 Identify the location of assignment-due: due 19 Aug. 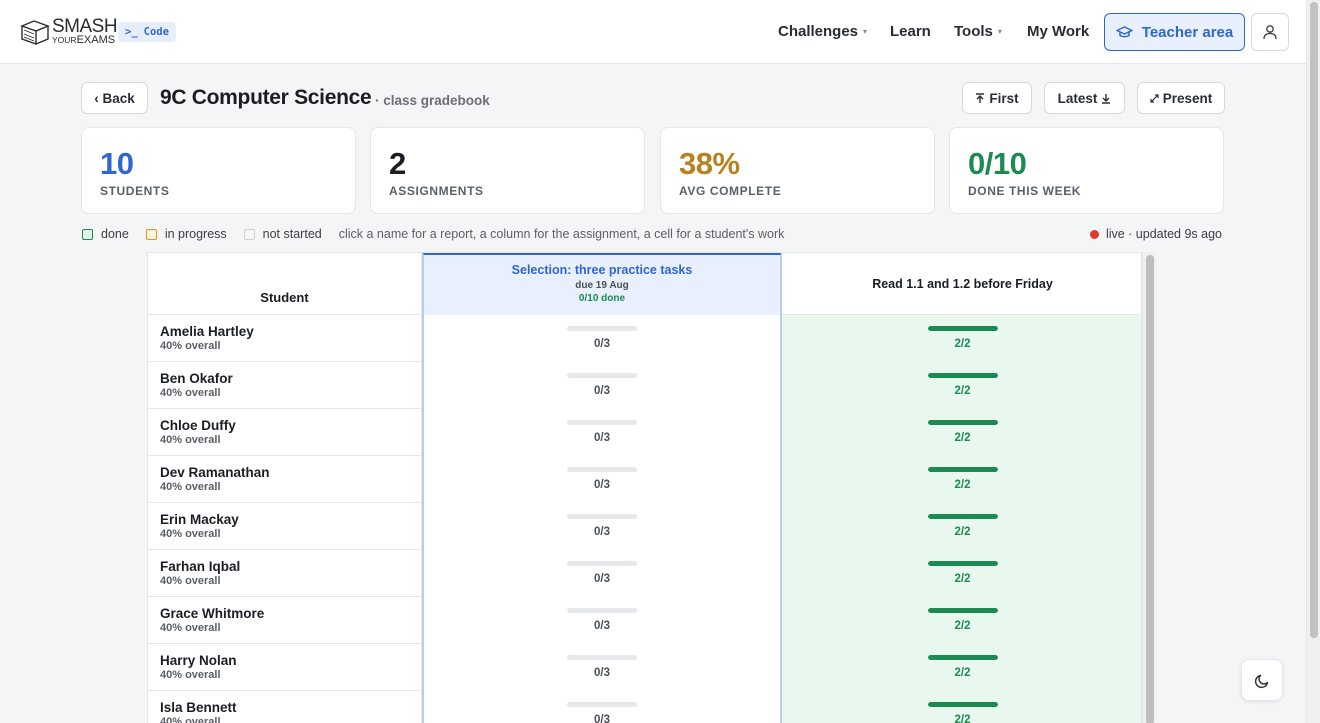
(602, 285).